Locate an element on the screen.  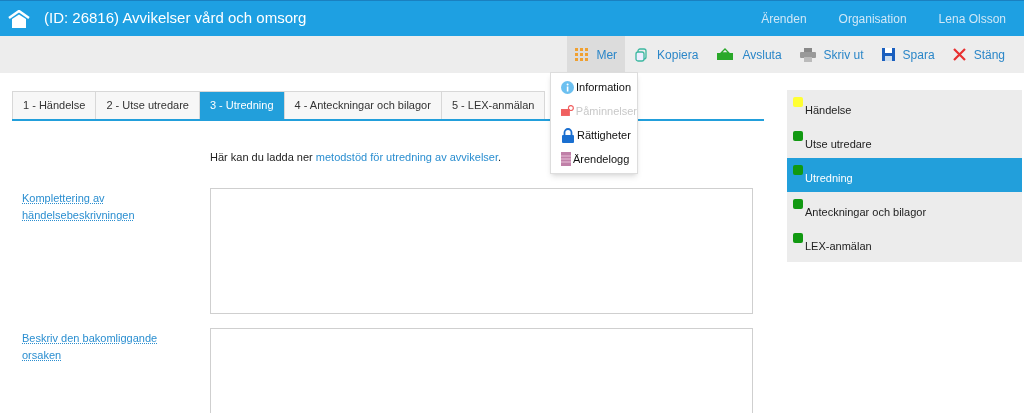
info-icon is located at coordinates (567, 87).